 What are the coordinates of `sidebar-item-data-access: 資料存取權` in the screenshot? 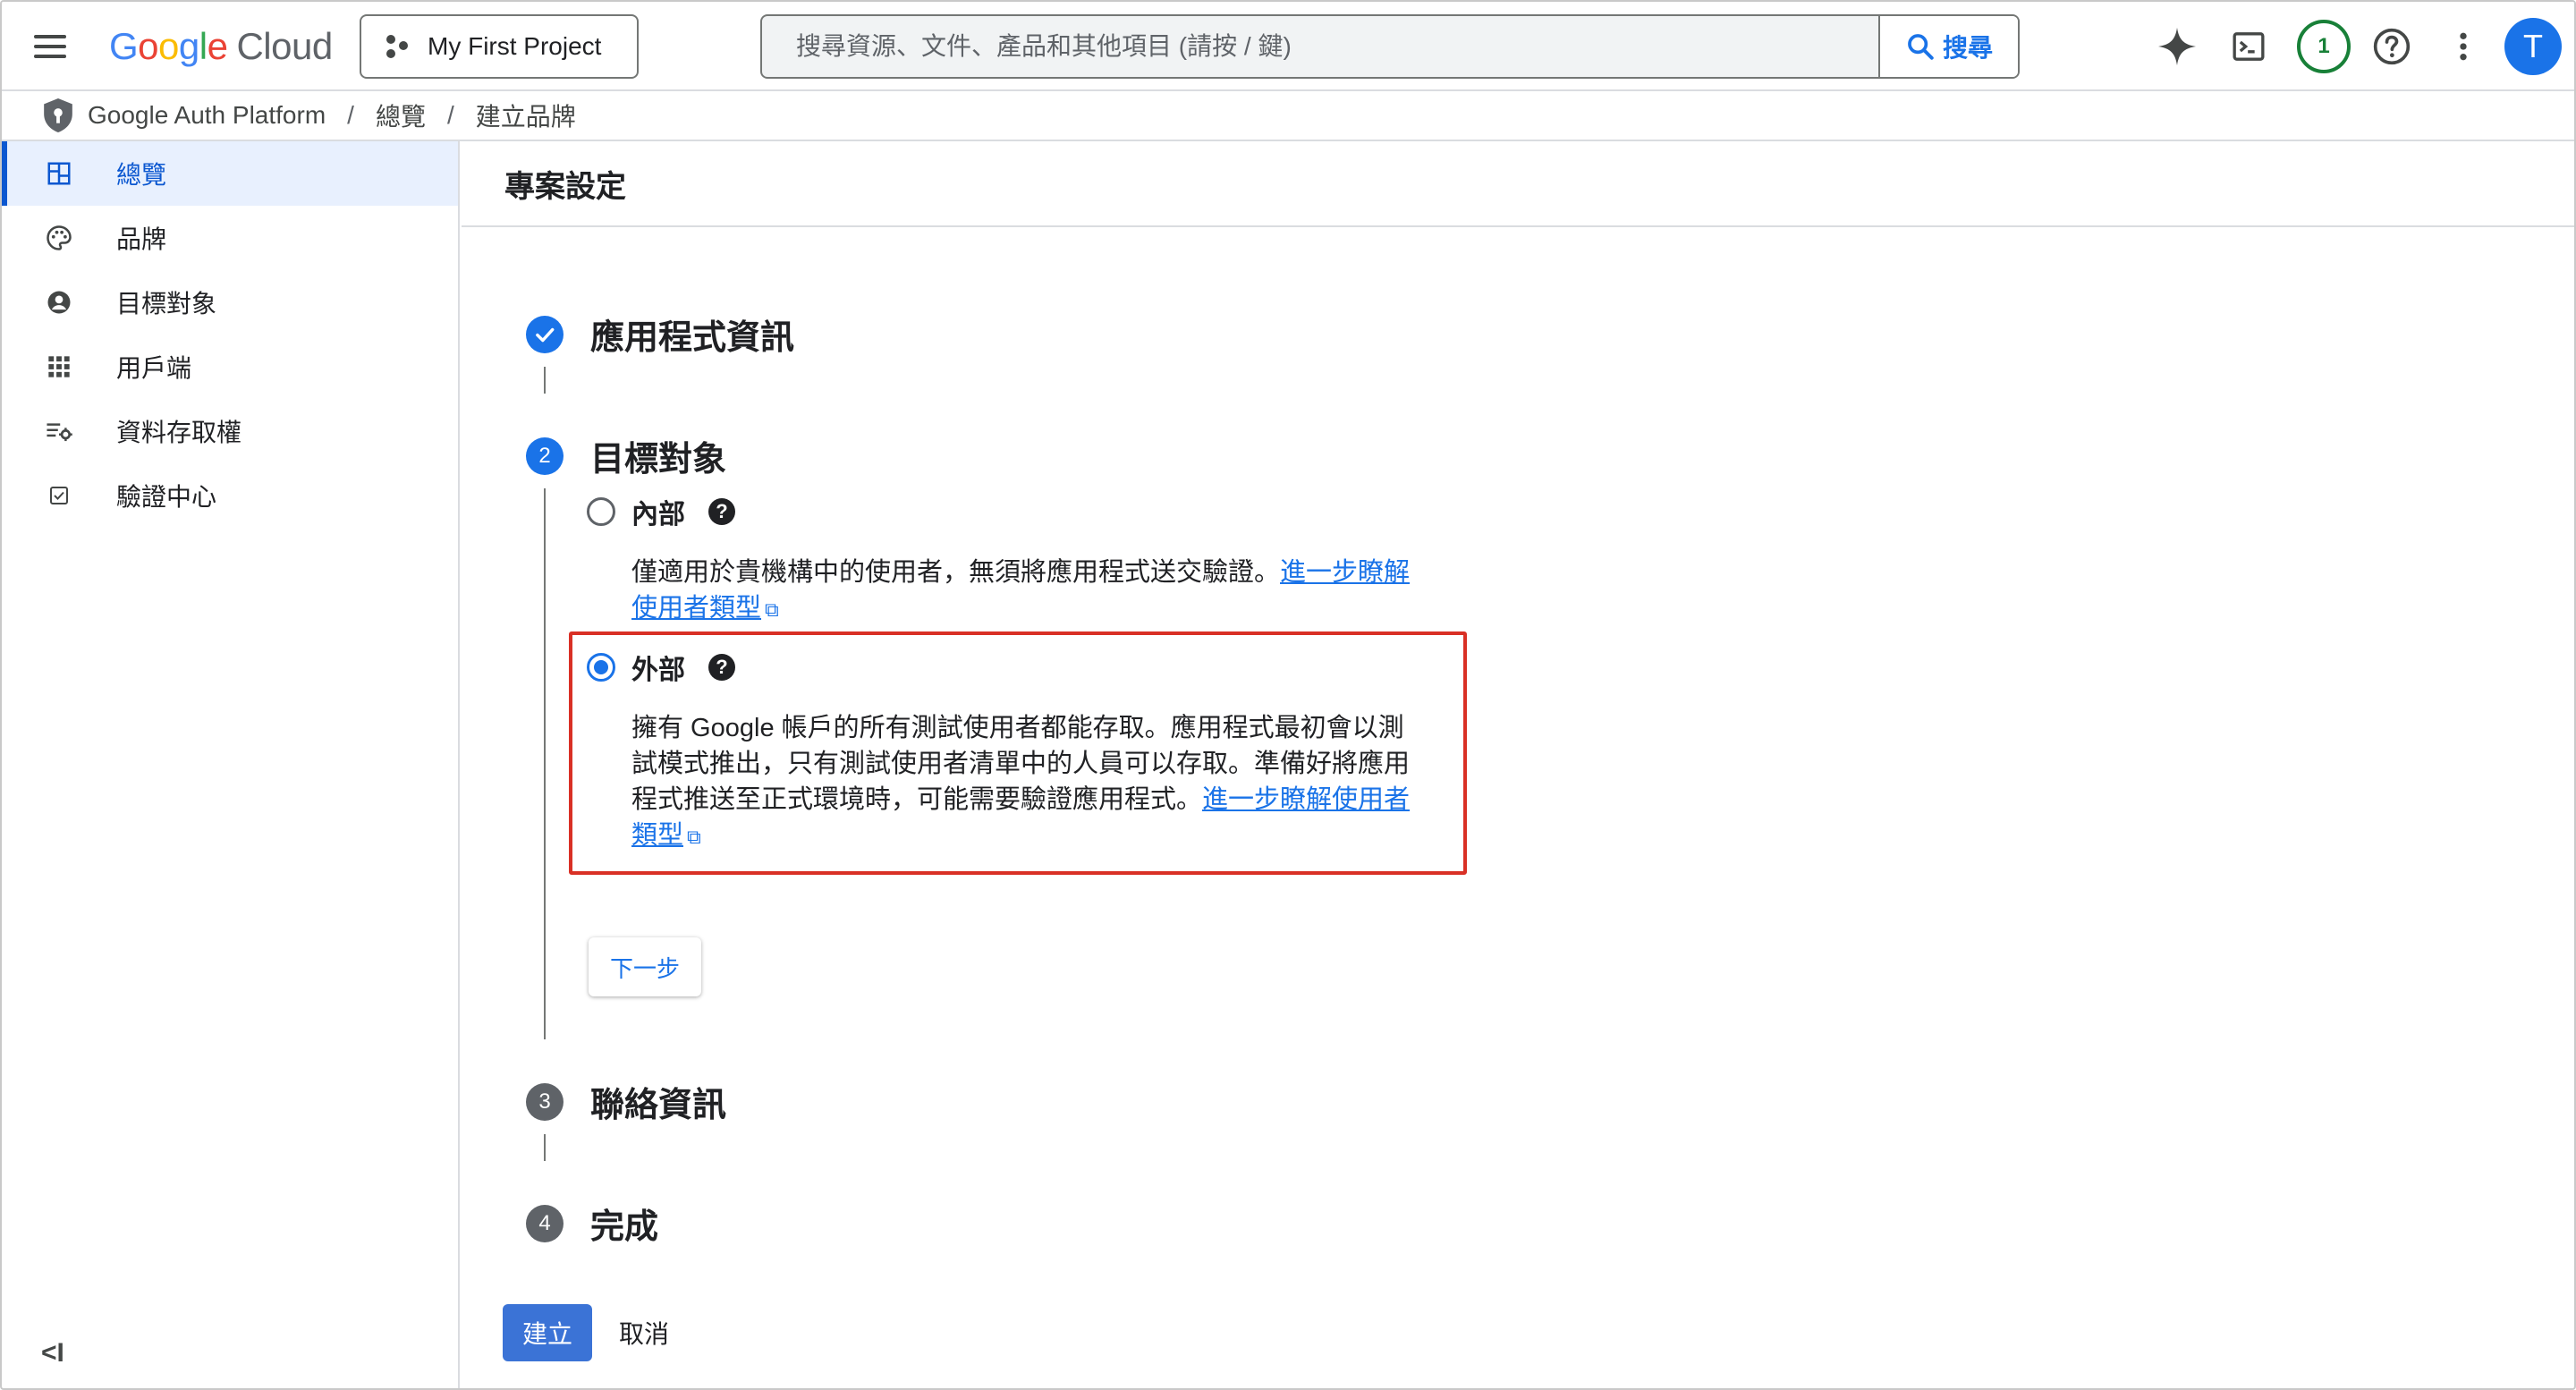 It's located at (230, 431).